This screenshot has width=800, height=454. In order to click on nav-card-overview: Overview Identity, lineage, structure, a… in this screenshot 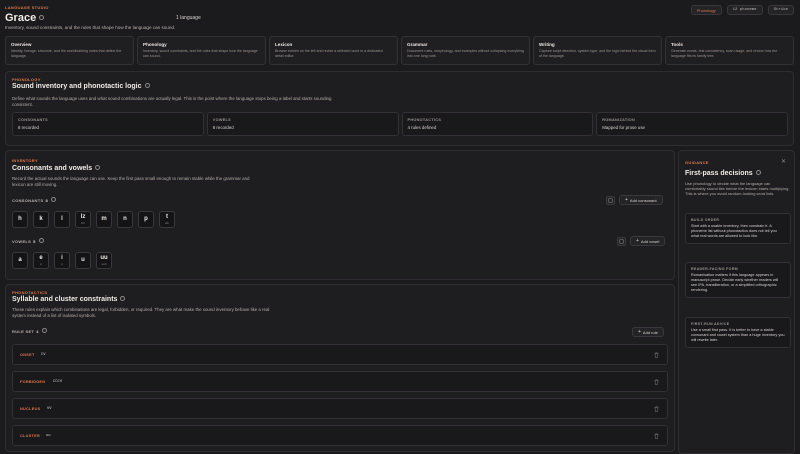, I will do `click(69, 50)`.